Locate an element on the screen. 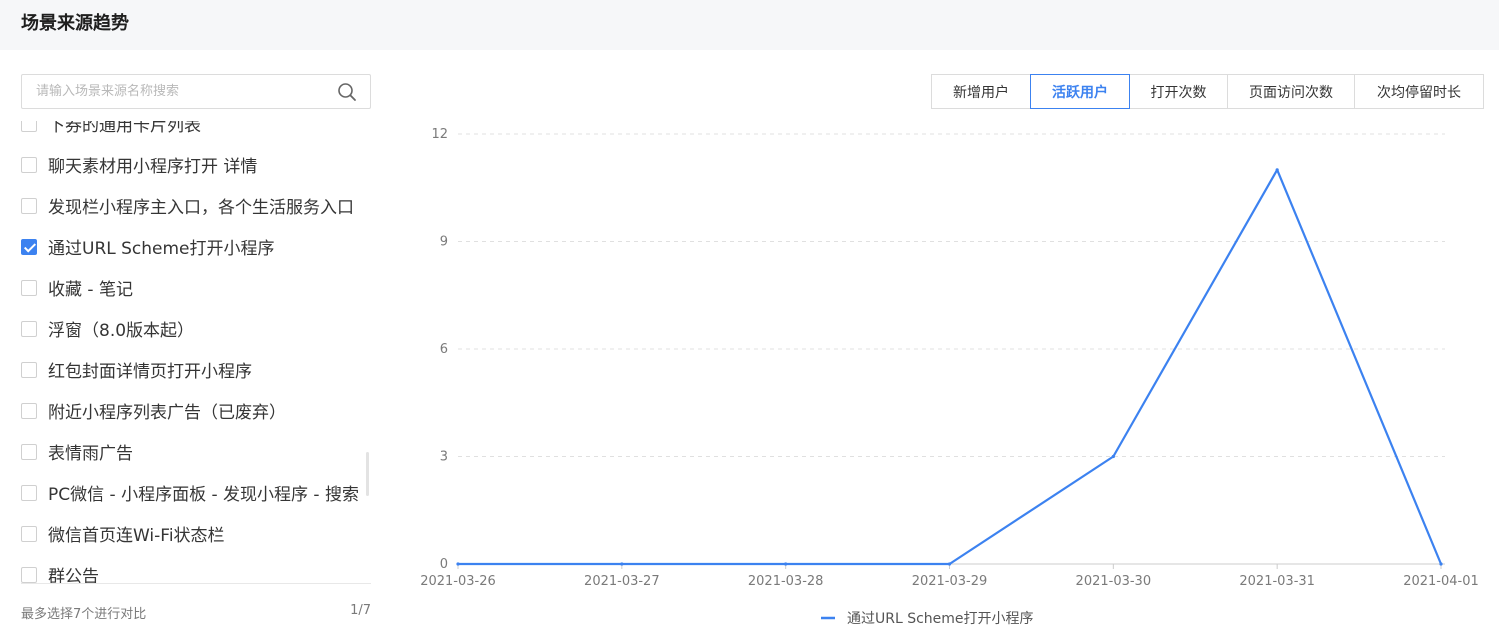 This screenshot has width=1499, height=639. page-title: 场景来源趋势 is located at coordinates (75, 23).